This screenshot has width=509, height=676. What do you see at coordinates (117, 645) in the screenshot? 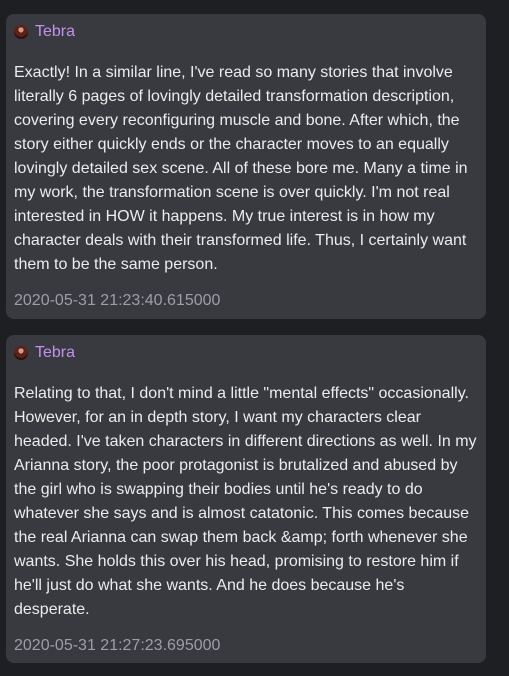
I see `message-timestamp: 2020-05-31 21:27:23.695000` at bounding box center [117, 645].